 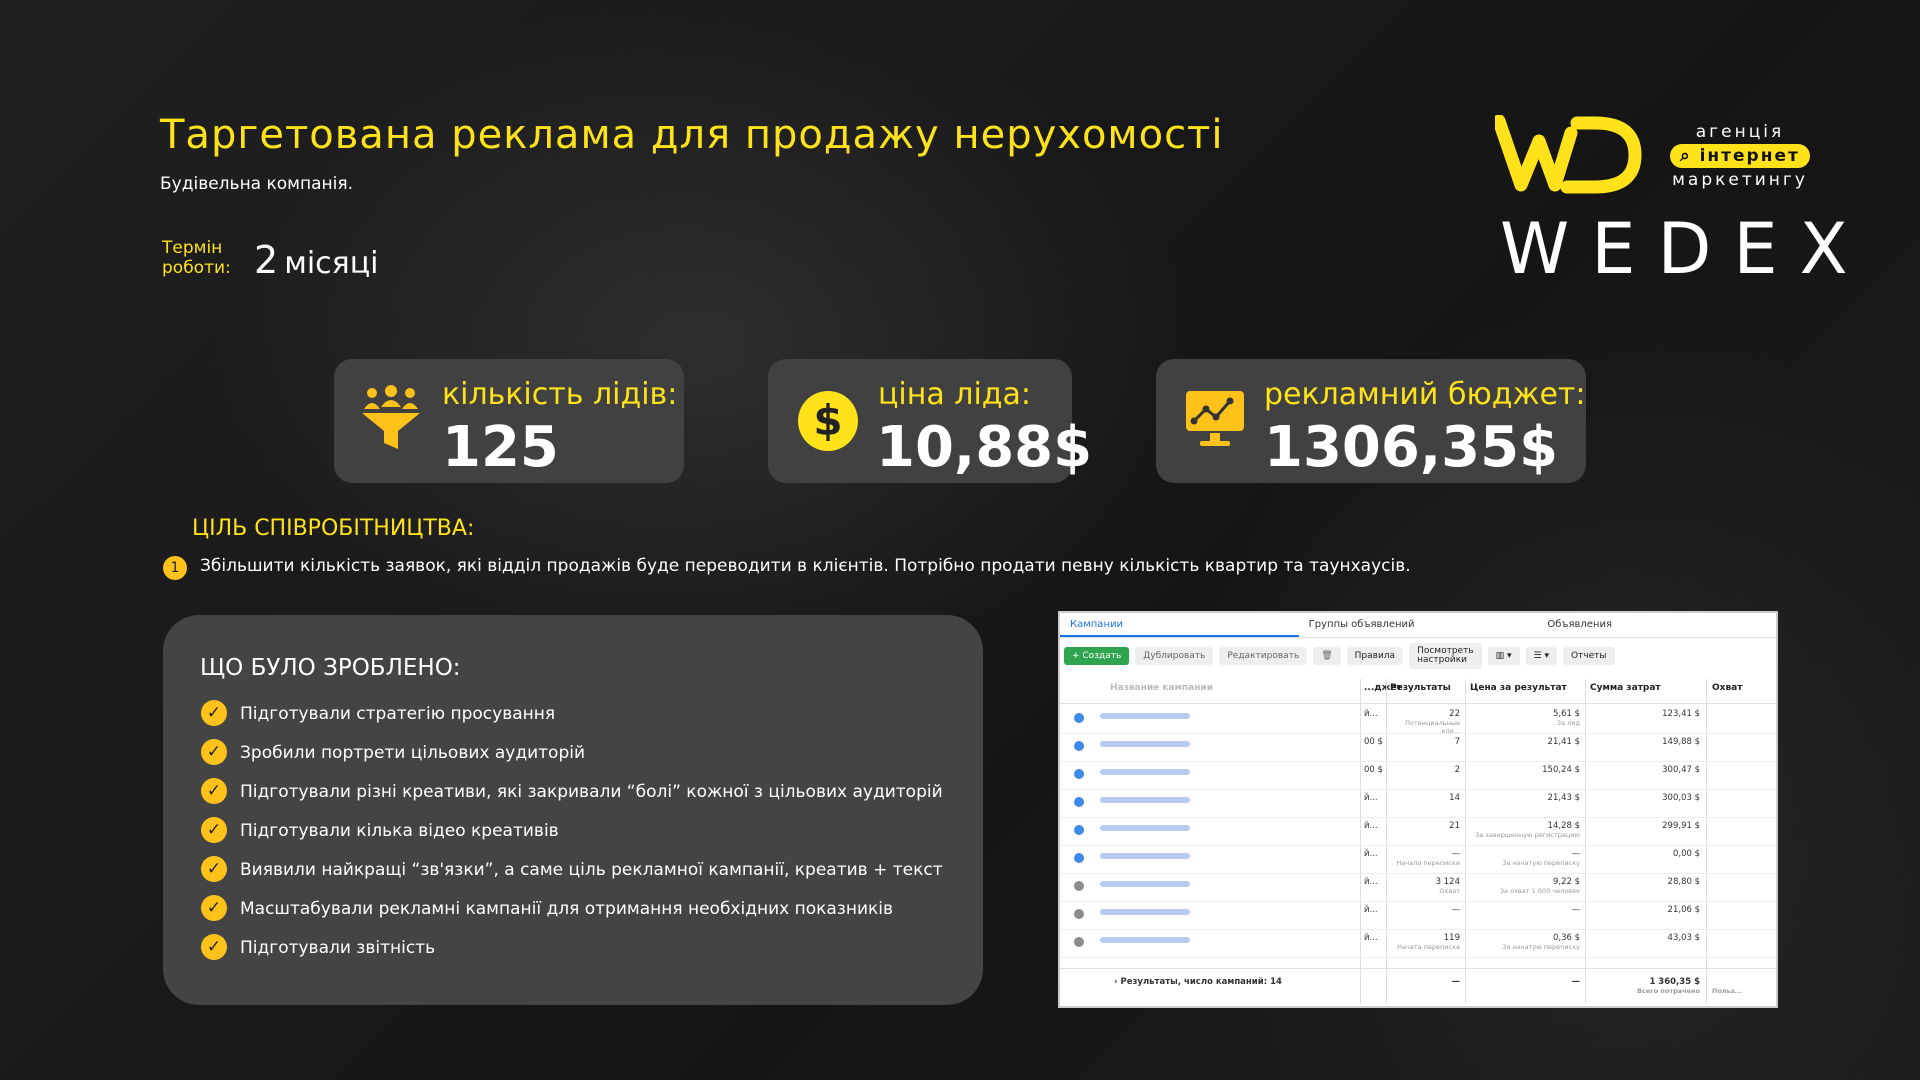 What do you see at coordinates (1681, 714) in the screenshot?
I see `spend-cell: 123,41 $` at bounding box center [1681, 714].